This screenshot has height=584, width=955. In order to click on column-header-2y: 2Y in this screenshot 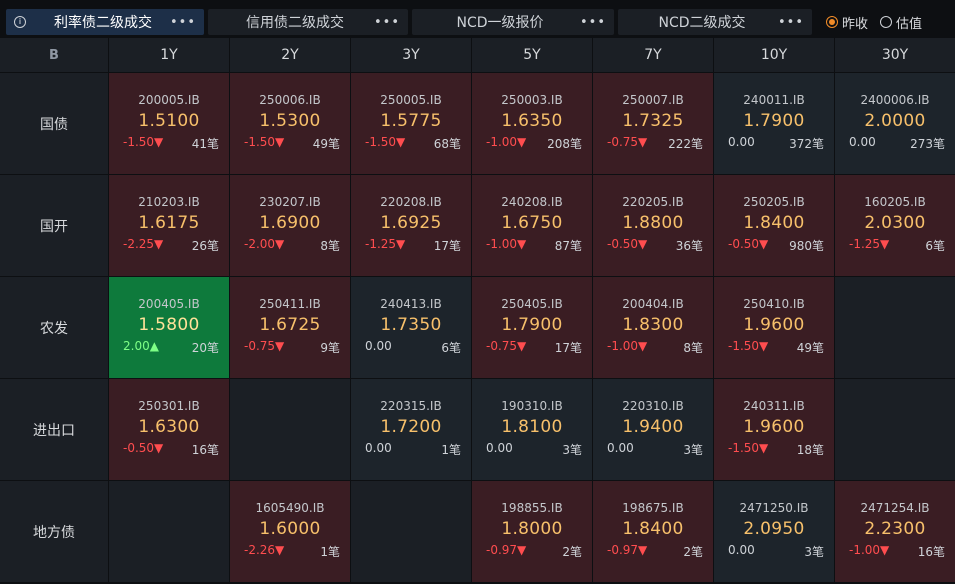, I will do `click(290, 55)`.